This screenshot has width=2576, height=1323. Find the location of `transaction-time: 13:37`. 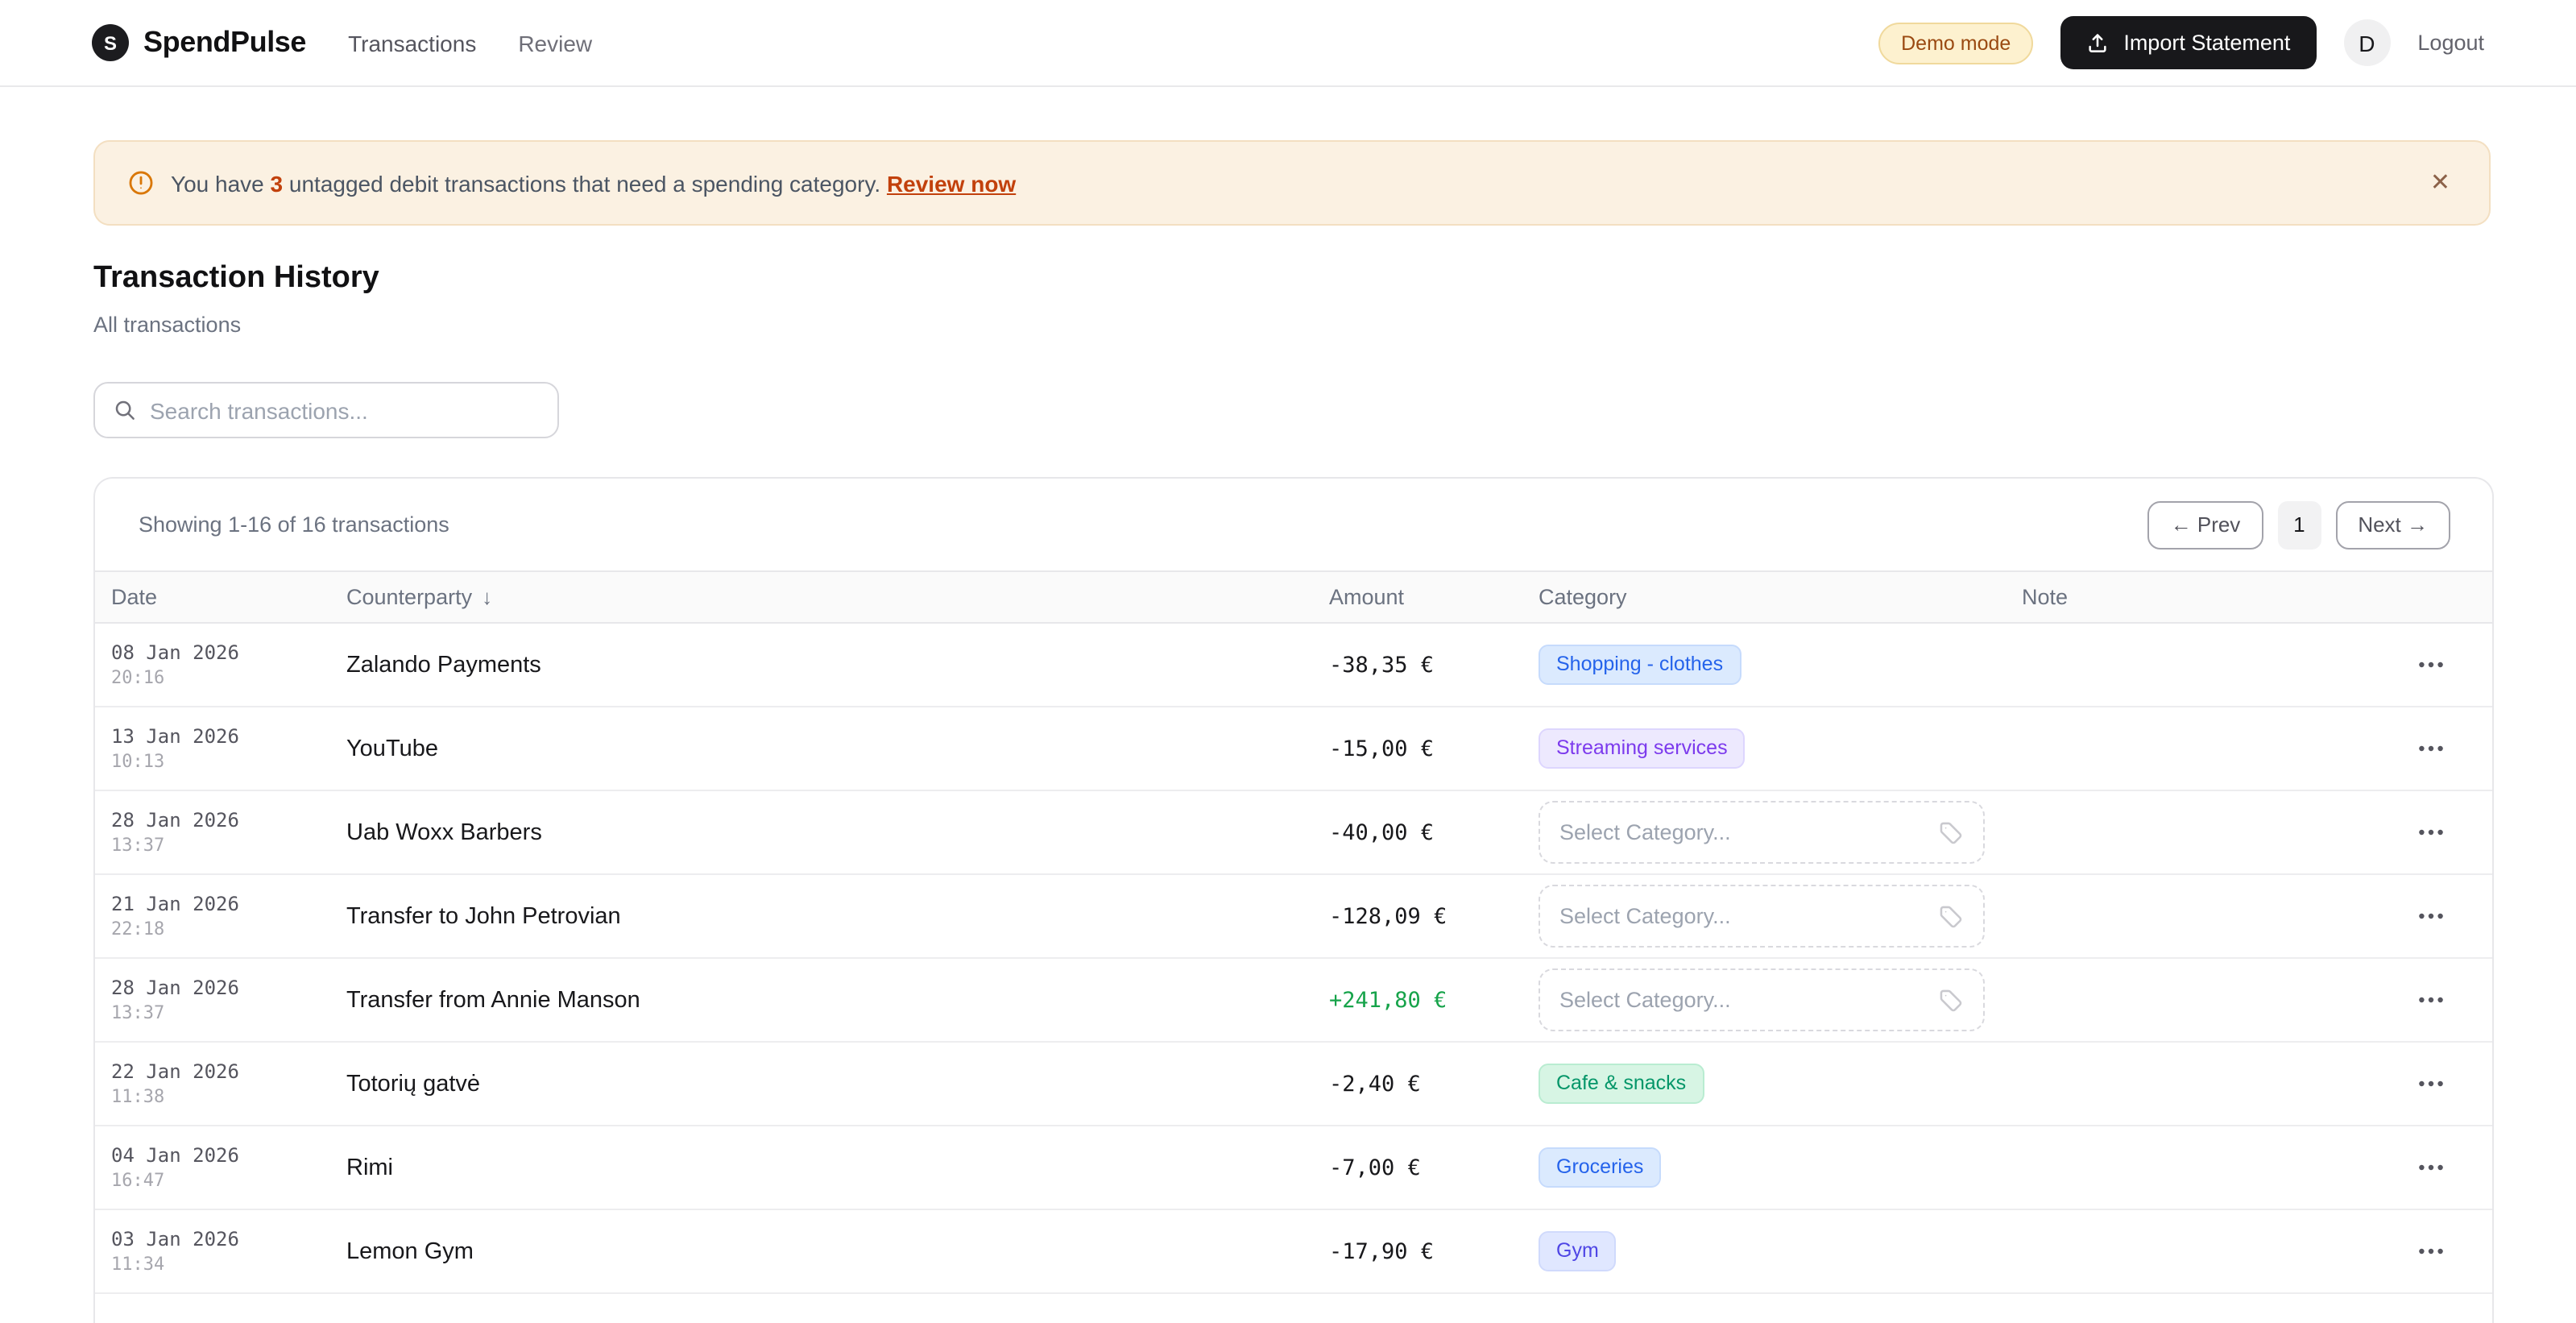

transaction-time: 13:37 is located at coordinates (138, 1012).